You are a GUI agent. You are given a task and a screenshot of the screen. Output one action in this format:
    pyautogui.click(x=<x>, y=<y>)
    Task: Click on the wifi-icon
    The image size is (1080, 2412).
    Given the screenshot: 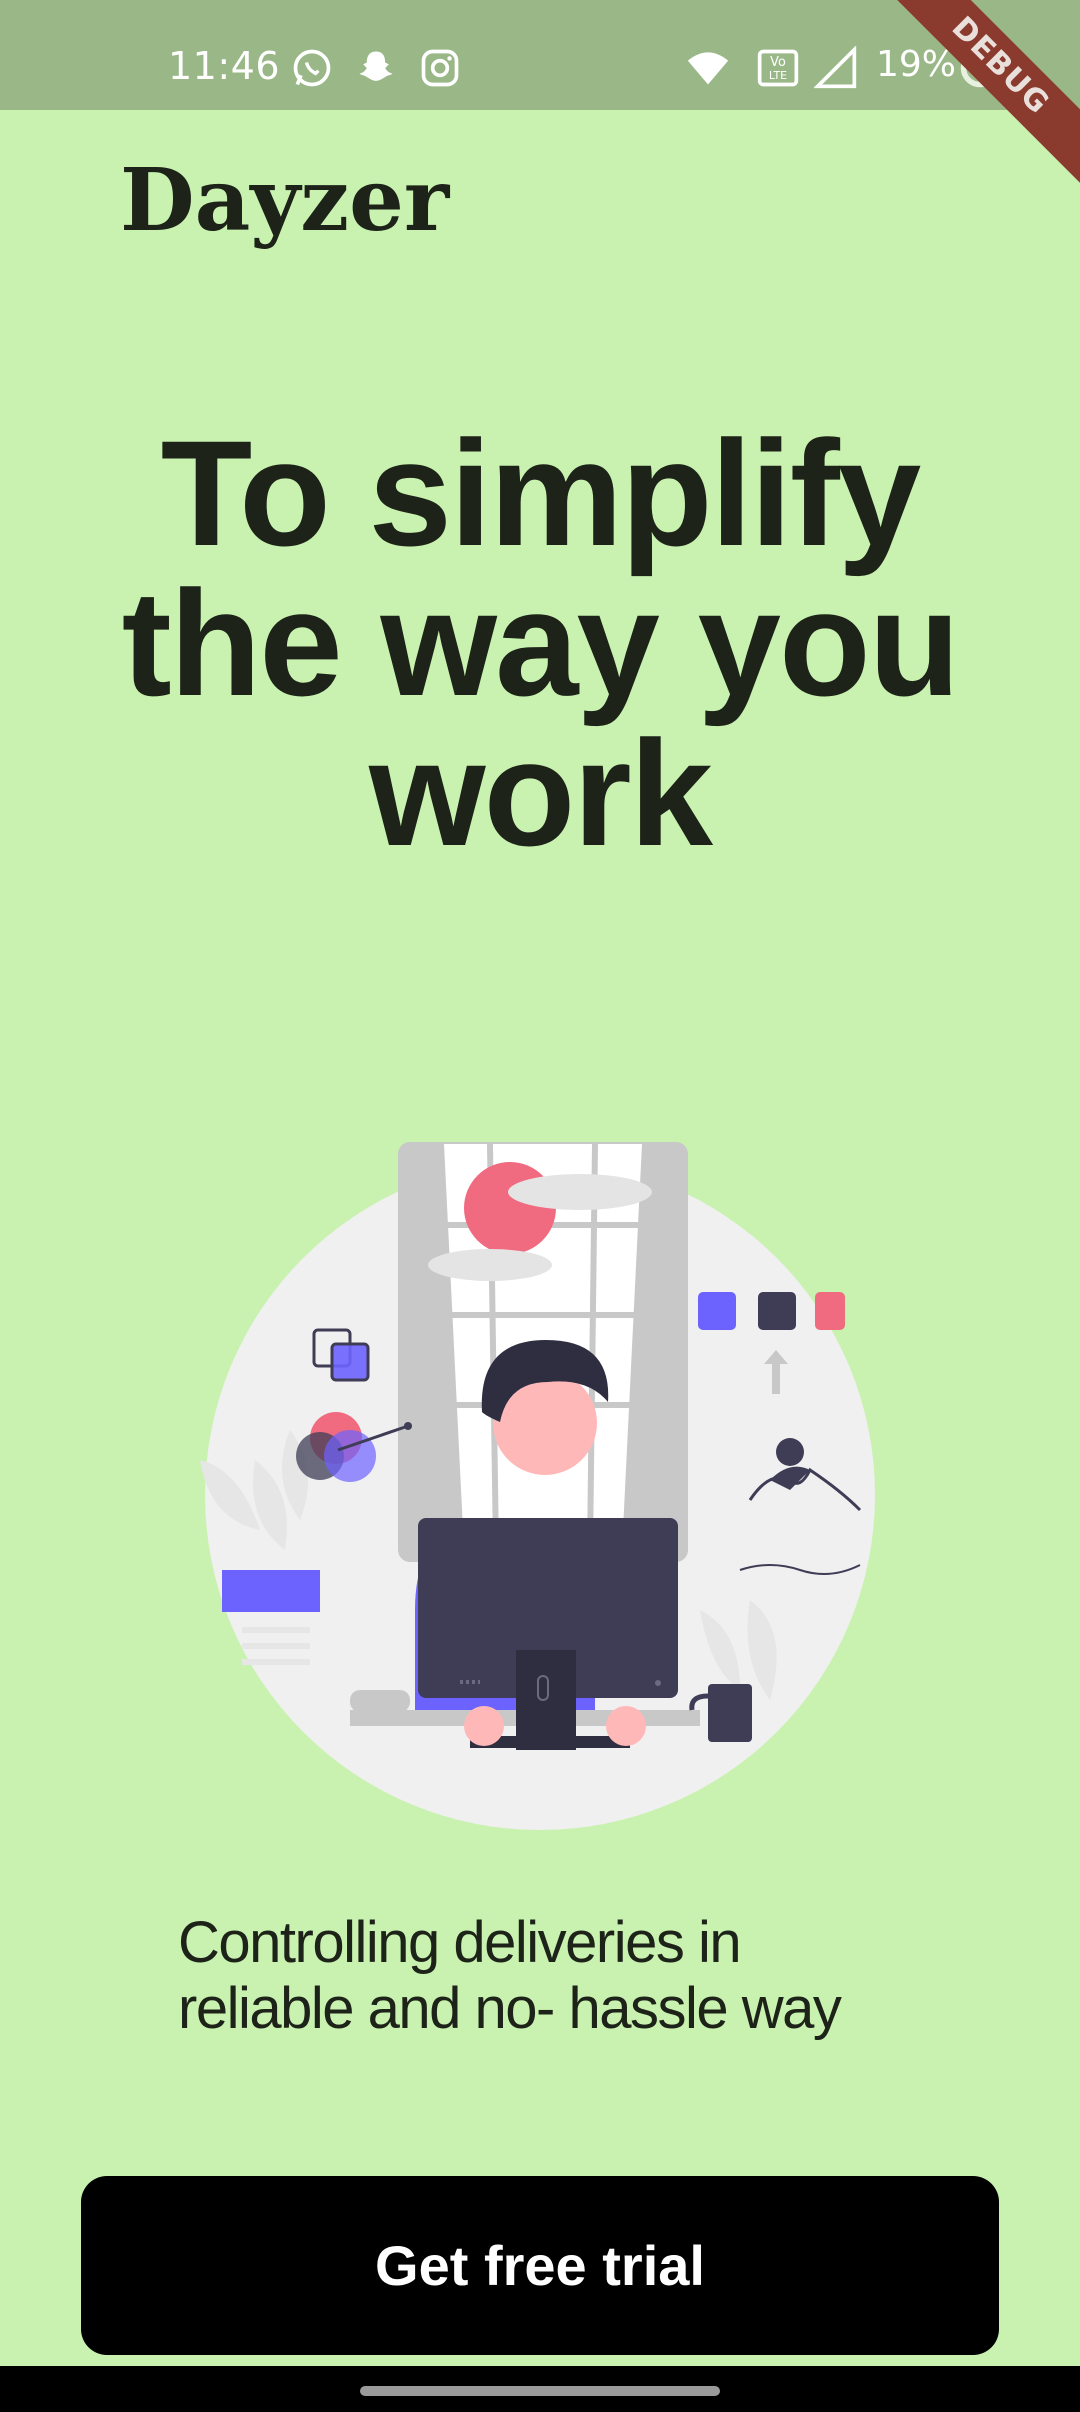 What is the action you would take?
    pyautogui.click(x=708, y=68)
    